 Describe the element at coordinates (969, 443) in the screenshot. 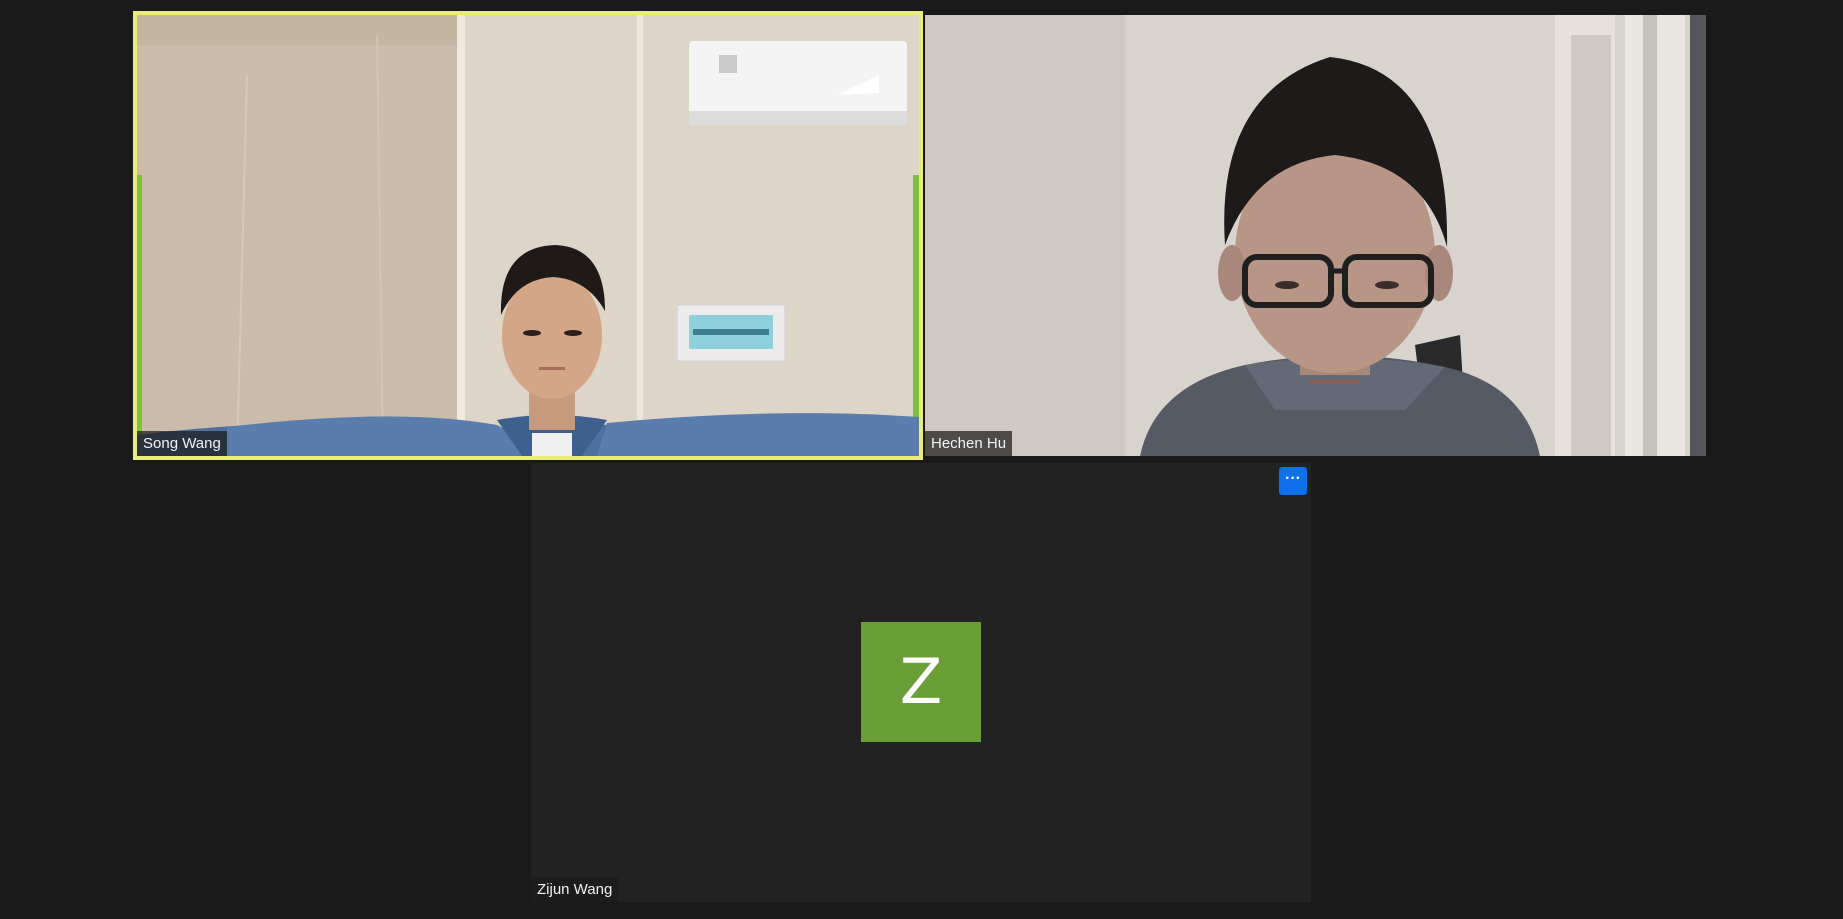

I see `participant-name-label: Hechen Hu` at that location.